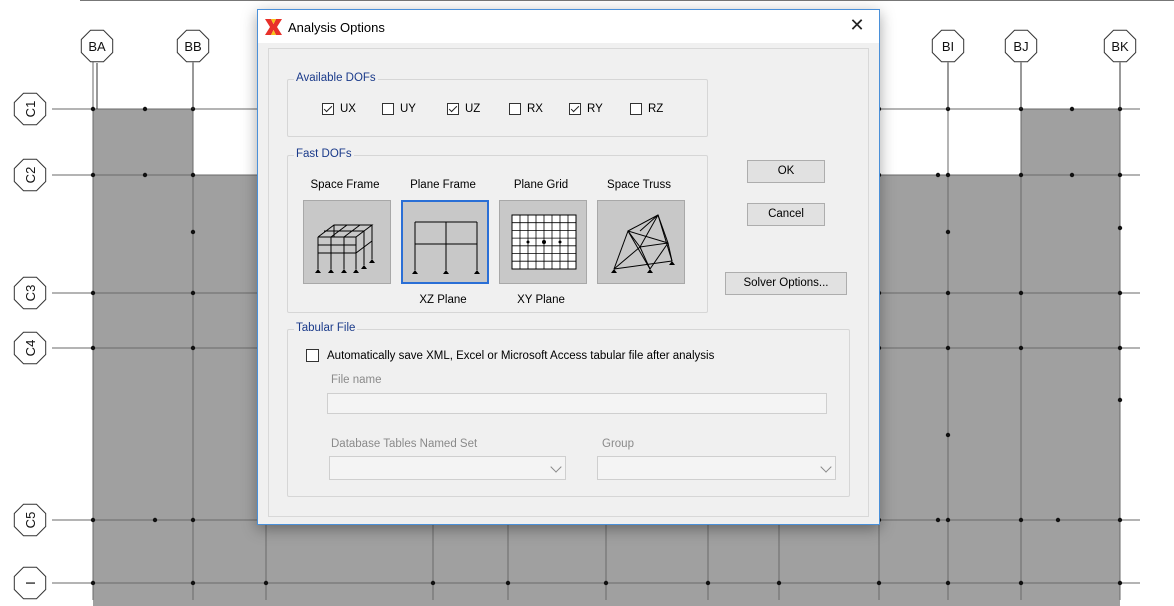  Describe the element at coordinates (463, 109) in the screenshot. I see `dof-uz-checkbox: UZ` at that location.